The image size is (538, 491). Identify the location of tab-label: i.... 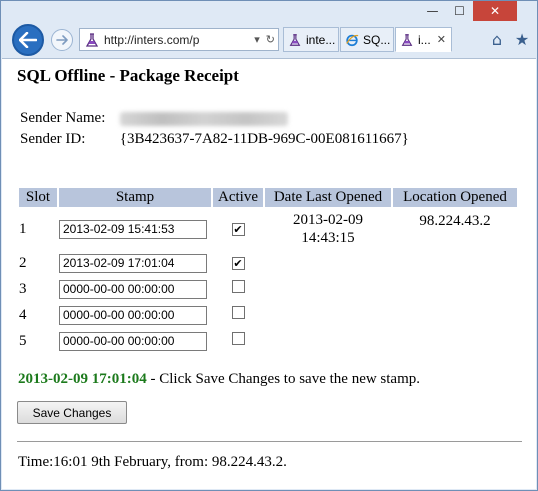
(424, 39).